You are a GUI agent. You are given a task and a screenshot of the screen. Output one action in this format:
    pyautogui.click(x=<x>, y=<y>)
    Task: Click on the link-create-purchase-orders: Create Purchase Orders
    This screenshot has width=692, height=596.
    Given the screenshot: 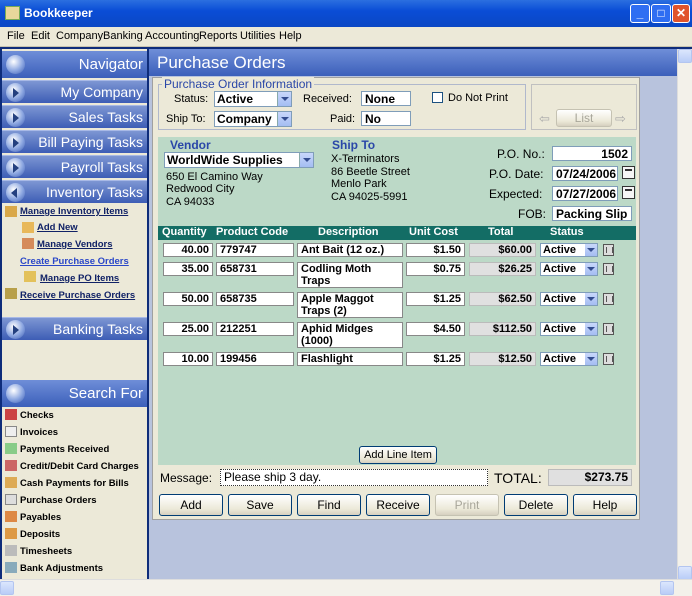 What is the action you would take?
    pyautogui.click(x=74, y=261)
    